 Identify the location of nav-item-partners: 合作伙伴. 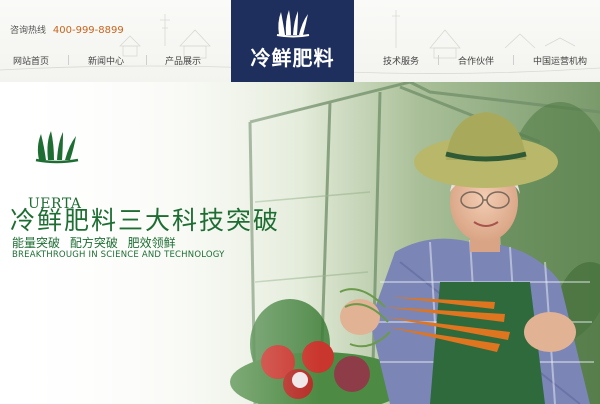
(476, 60).